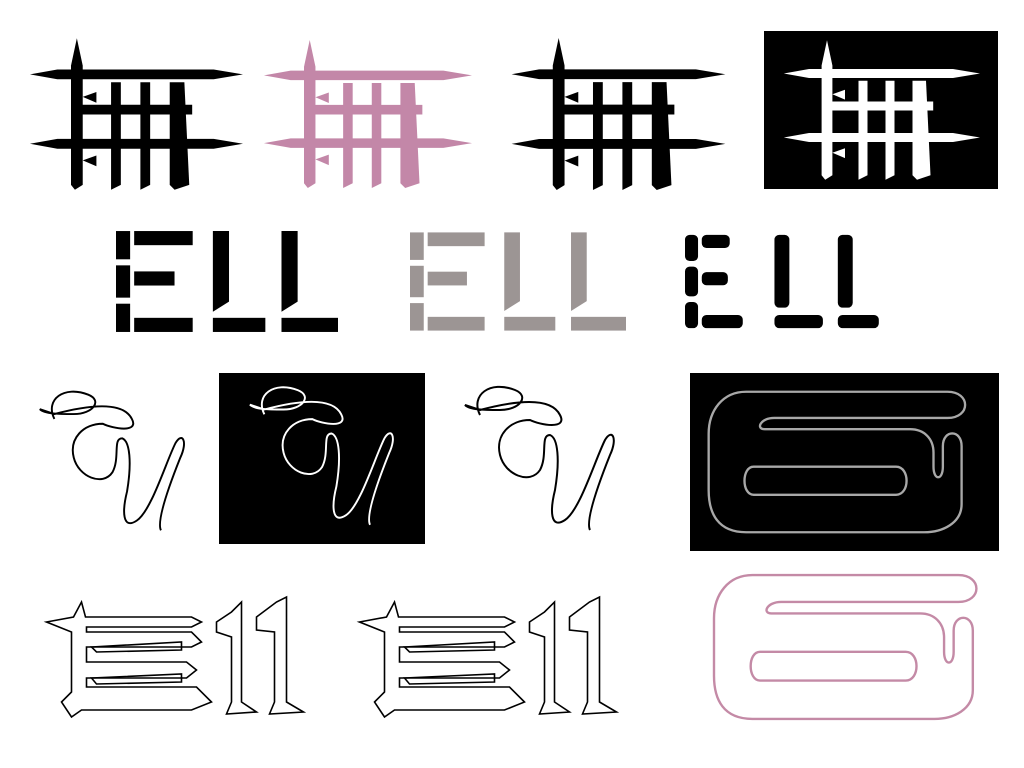 Image resolution: width=1024 pixels, height=768 pixels. I want to click on script-ell-black-alt, so click(540, 460).